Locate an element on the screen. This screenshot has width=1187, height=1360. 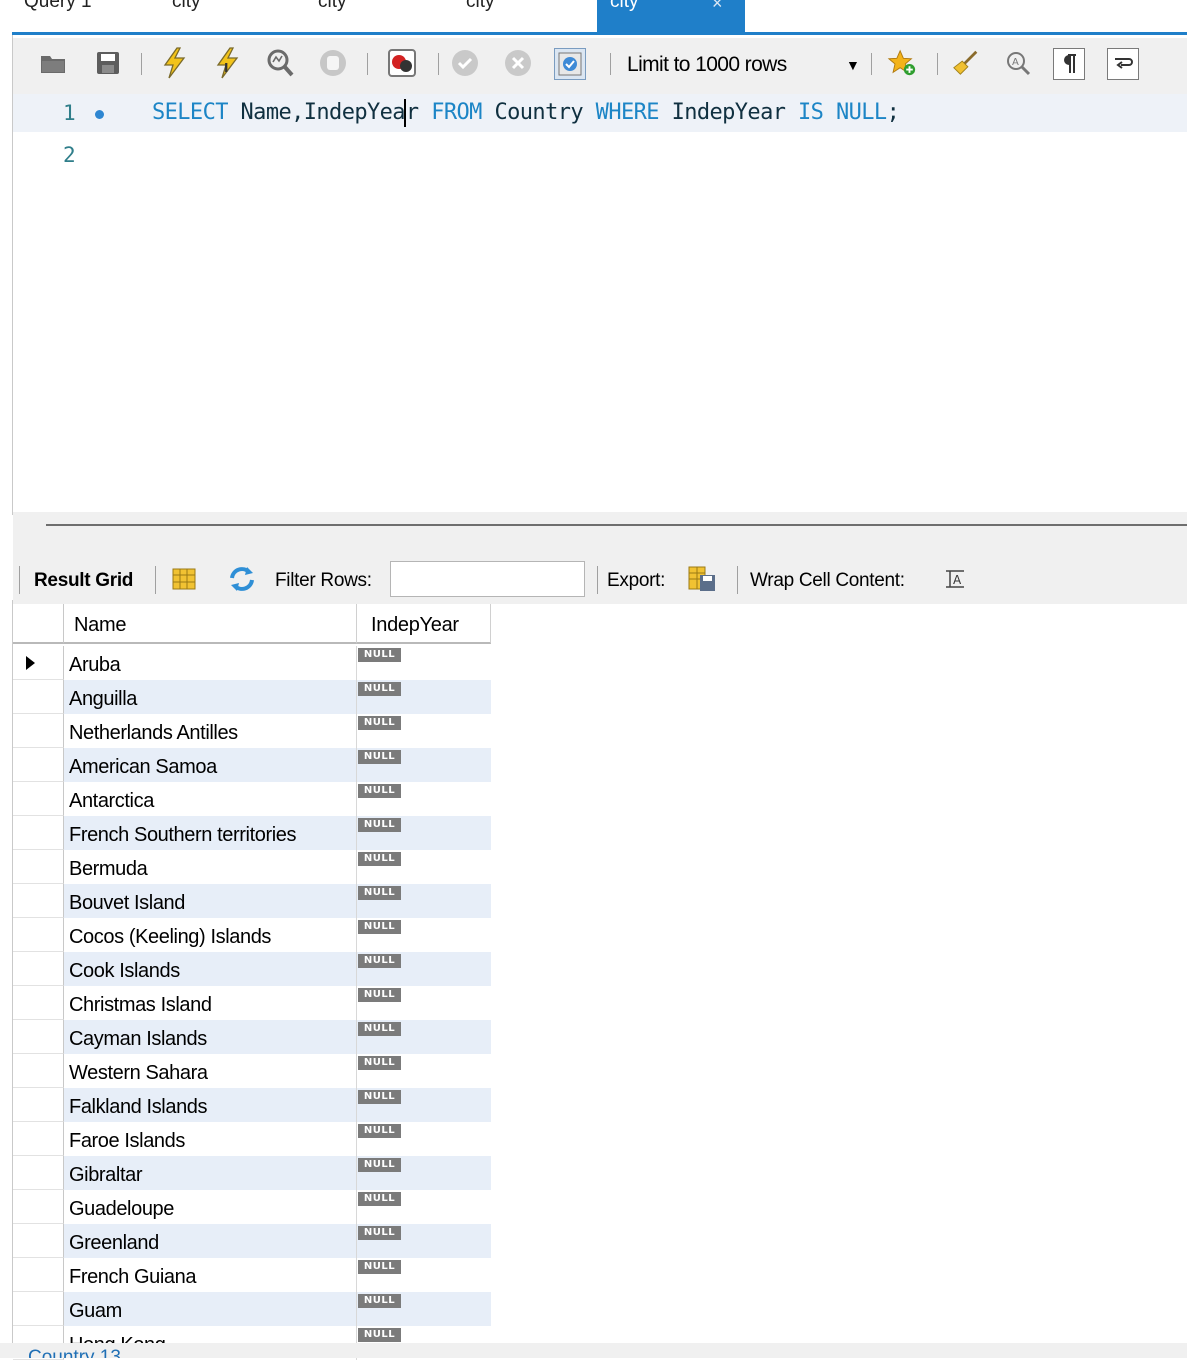
cell-name: Cook Islands is located at coordinates (210, 969).